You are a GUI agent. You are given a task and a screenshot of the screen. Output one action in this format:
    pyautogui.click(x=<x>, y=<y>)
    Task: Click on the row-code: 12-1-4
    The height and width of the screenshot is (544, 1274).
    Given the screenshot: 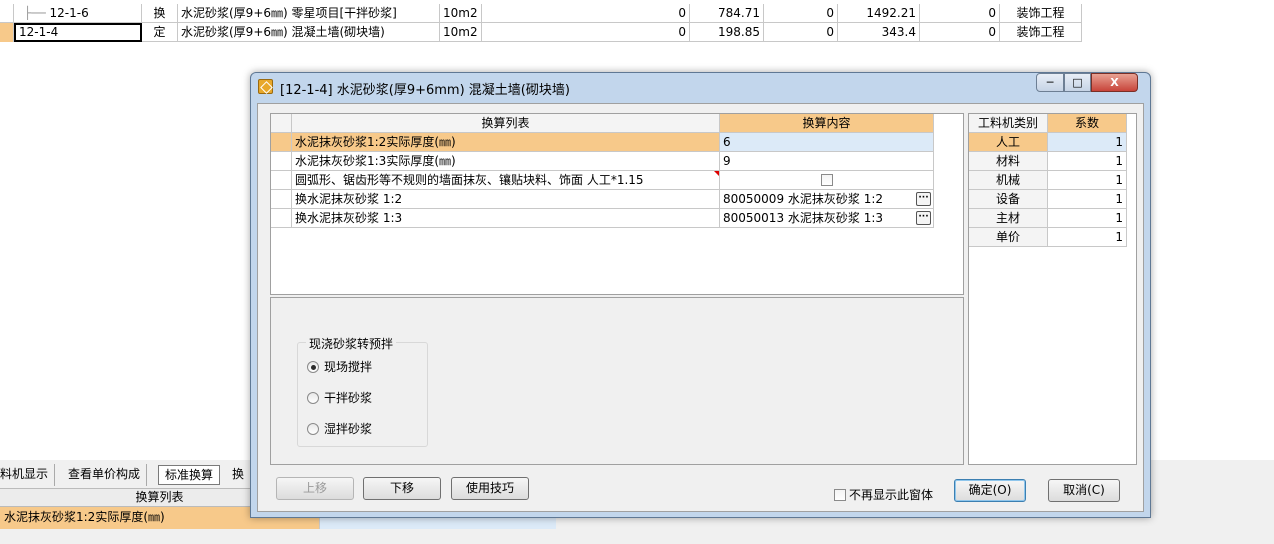 What is the action you would take?
    pyautogui.click(x=78, y=32)
    